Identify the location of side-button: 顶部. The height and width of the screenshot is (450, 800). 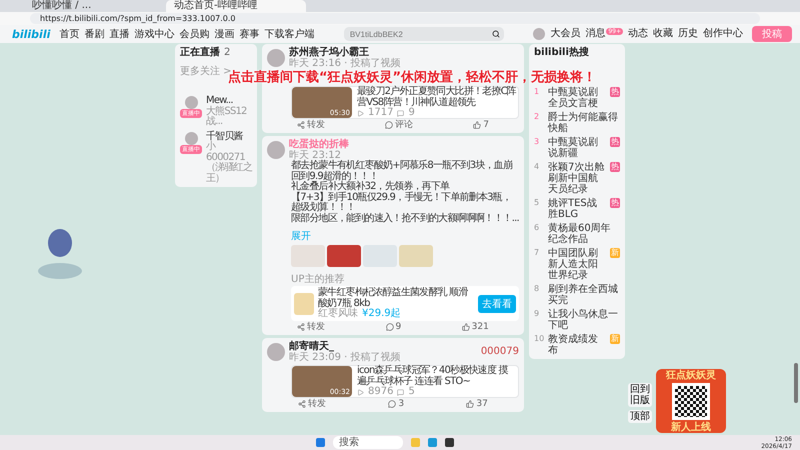
(640, 416).